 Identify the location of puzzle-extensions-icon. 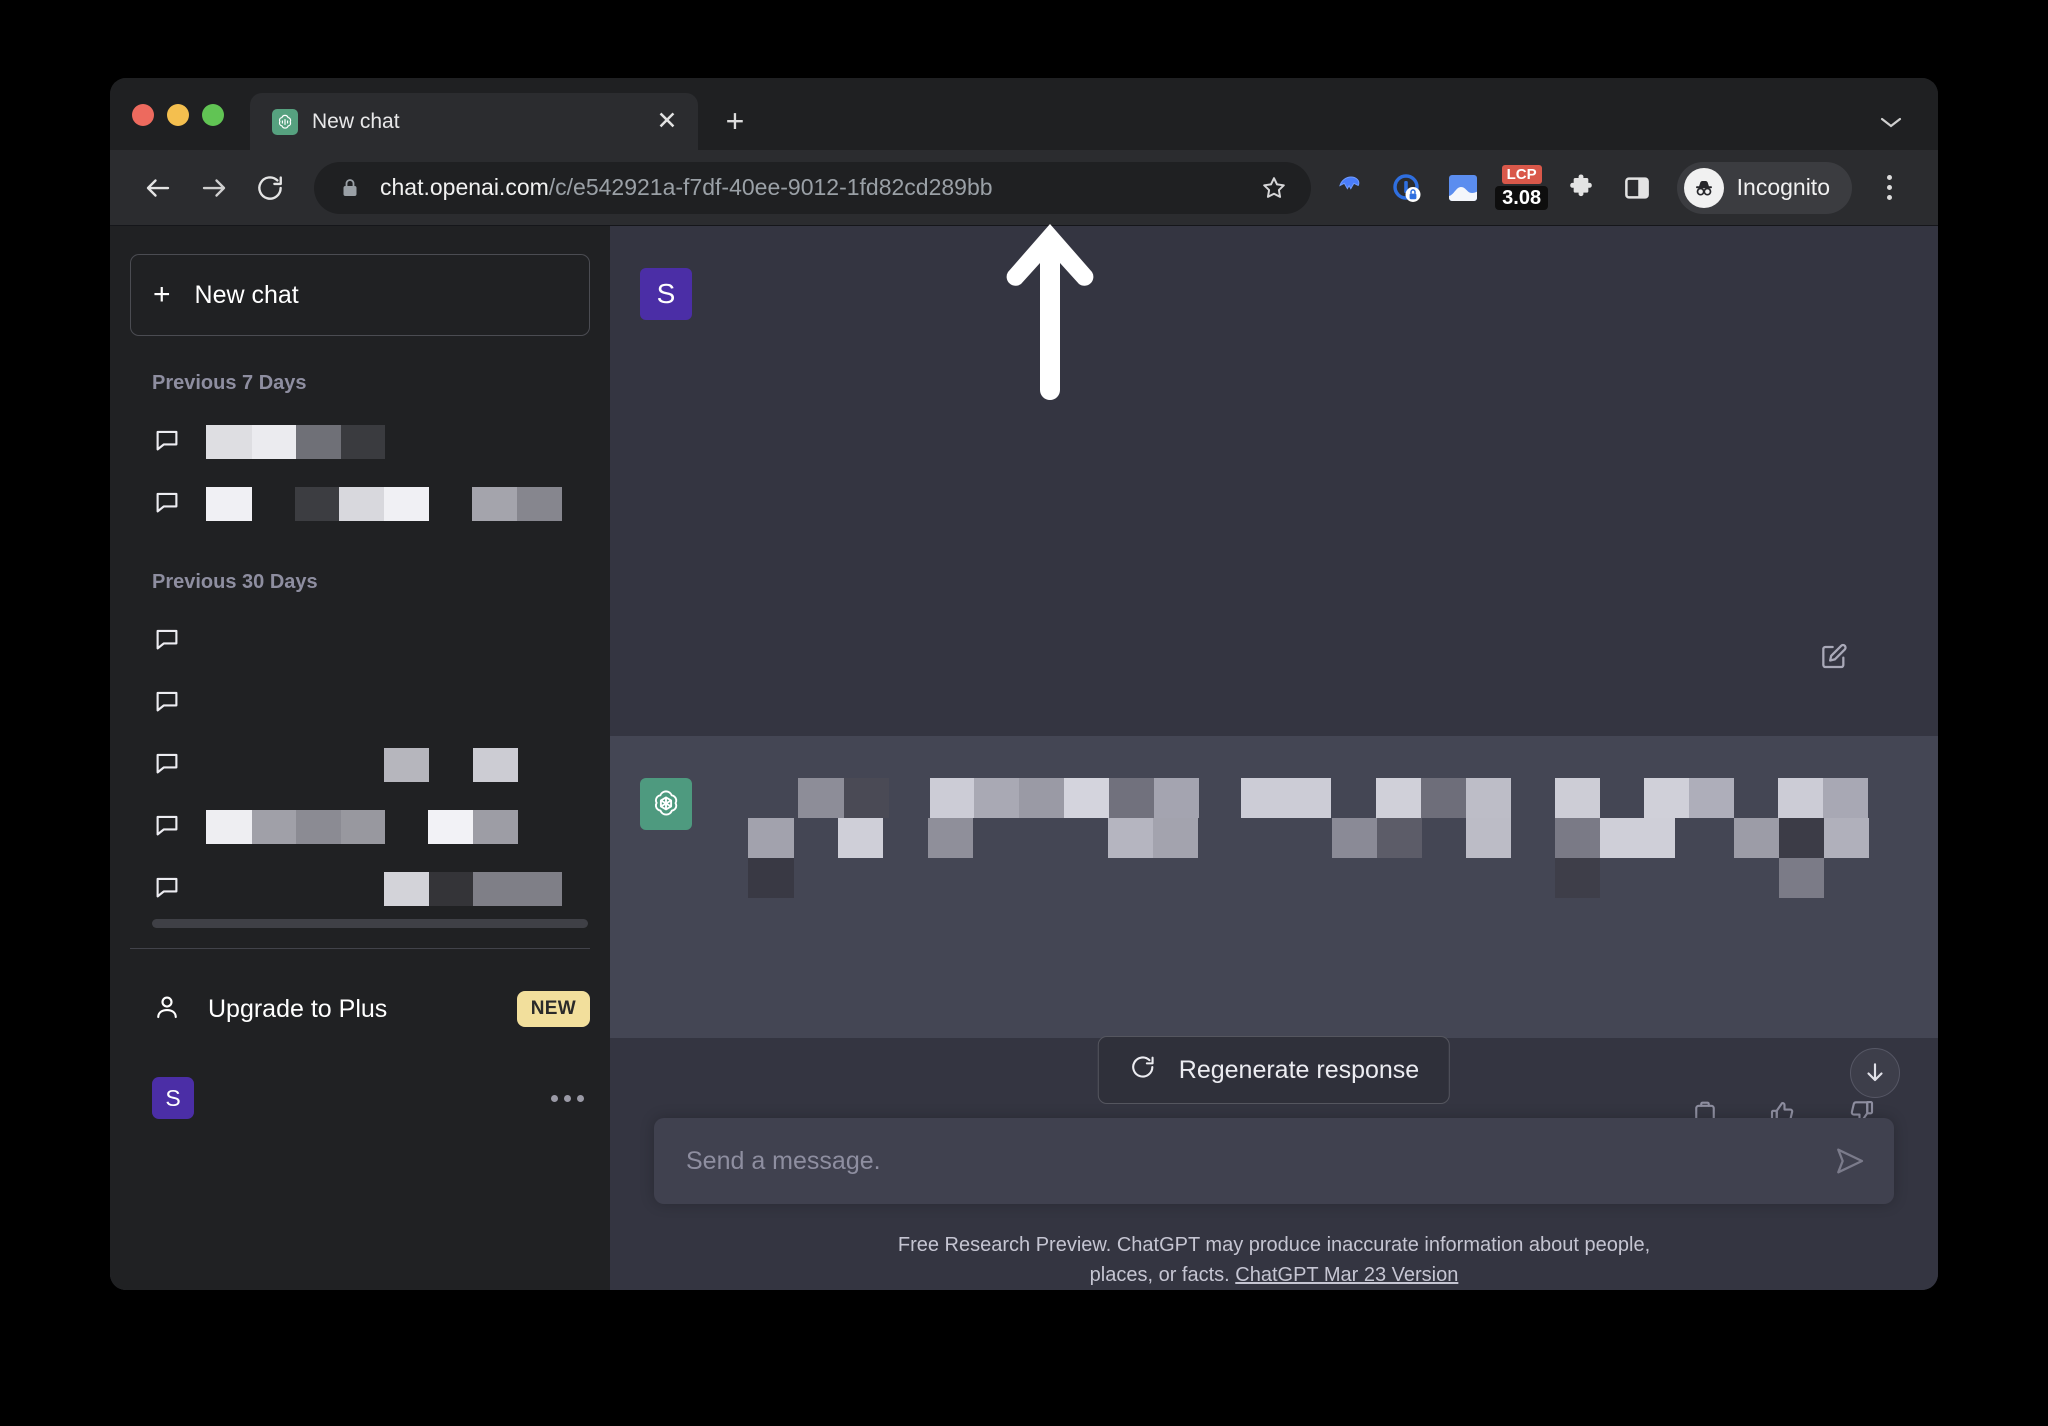
(1581, 188).